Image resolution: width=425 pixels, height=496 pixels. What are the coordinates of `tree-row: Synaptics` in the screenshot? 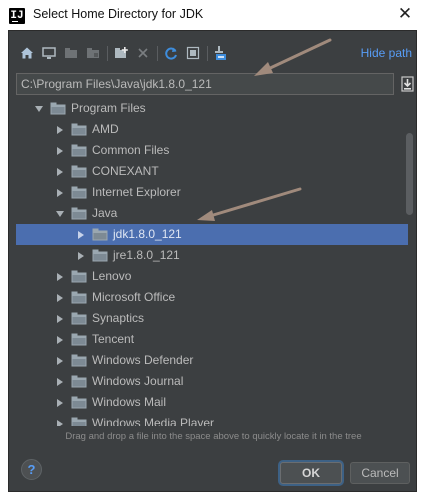 It's located at (212, 318).